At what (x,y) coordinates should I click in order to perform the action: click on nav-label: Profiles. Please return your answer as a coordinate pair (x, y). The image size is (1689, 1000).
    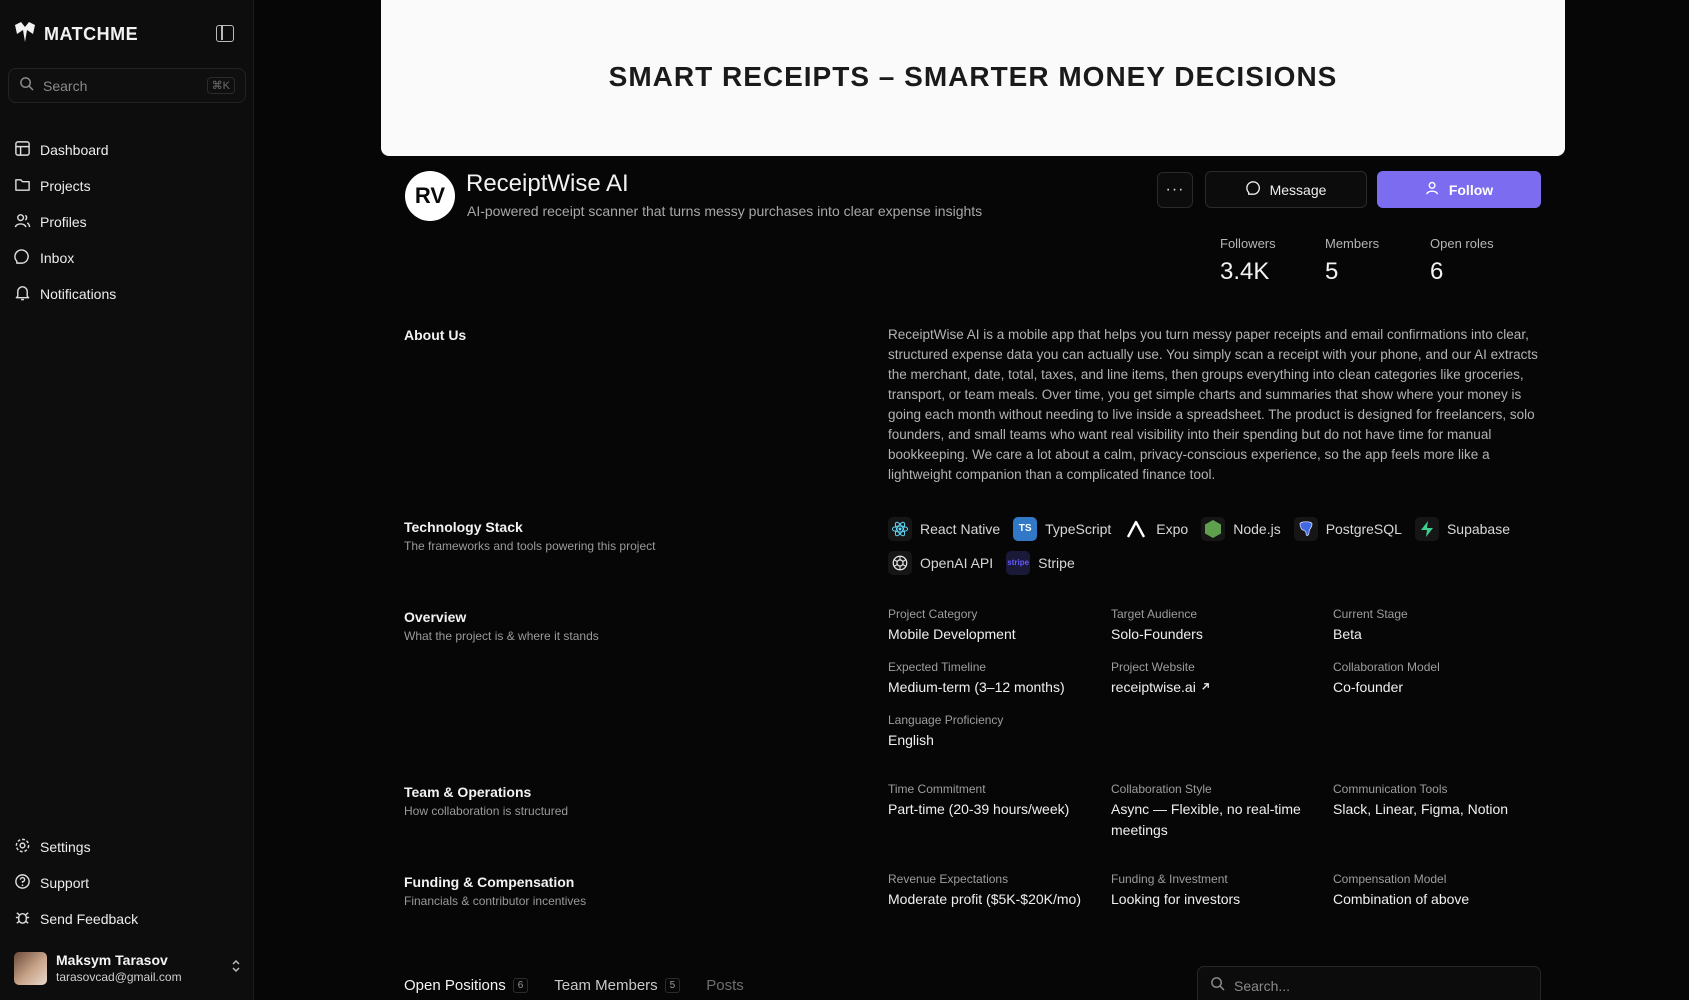
    Looking at the image, I should click on (63, 222).